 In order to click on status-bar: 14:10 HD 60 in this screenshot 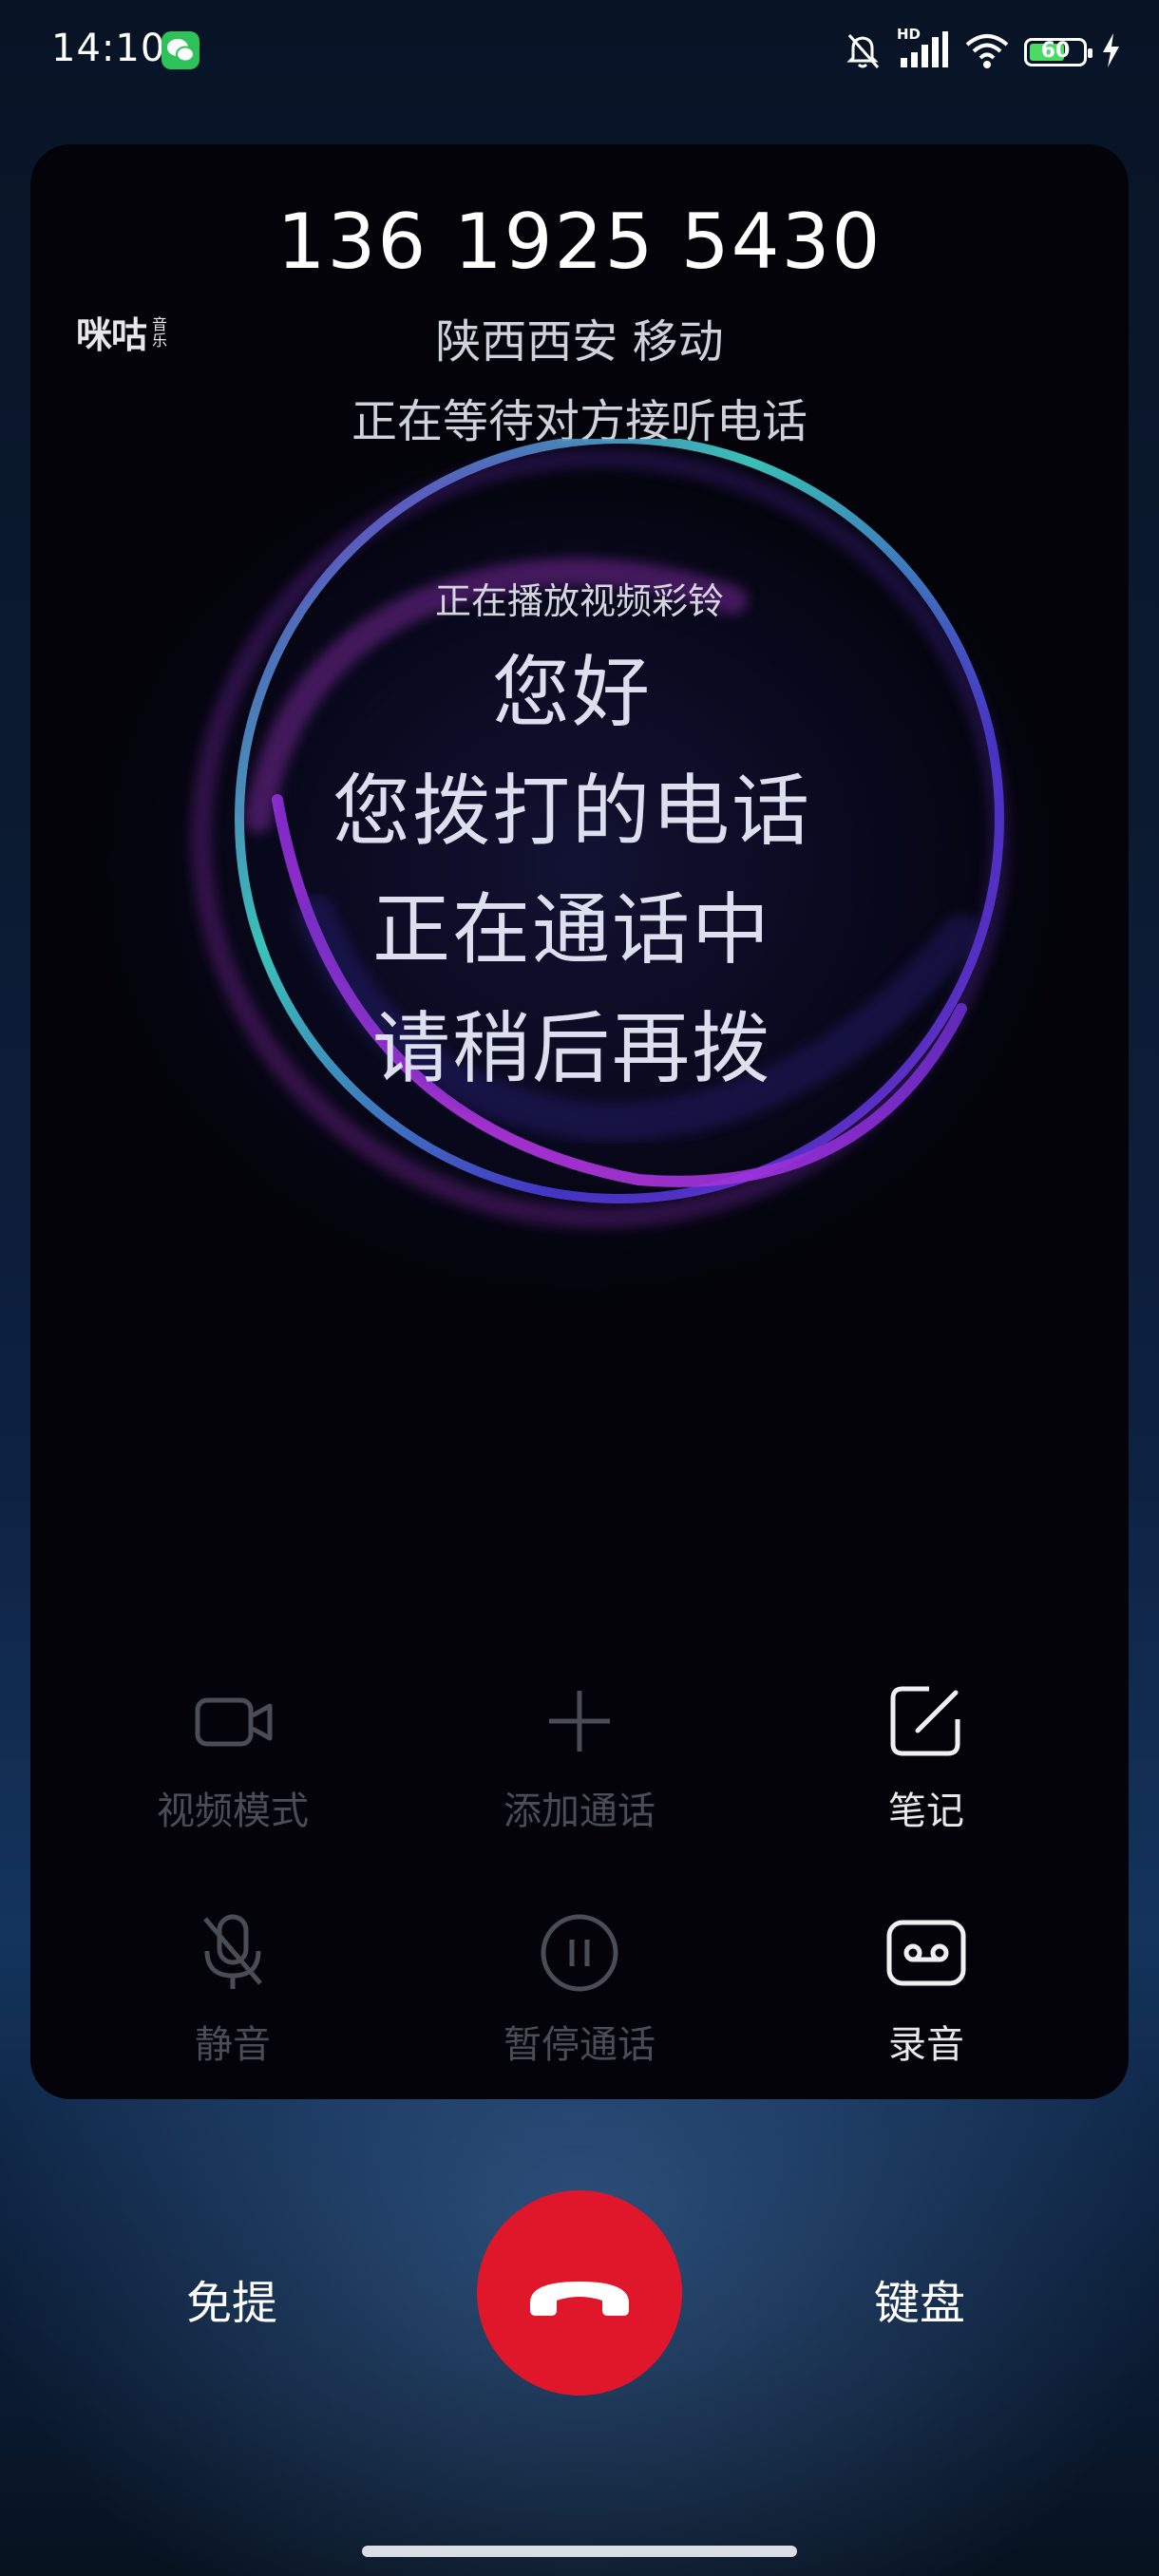, I will do `click(579, 52)`.